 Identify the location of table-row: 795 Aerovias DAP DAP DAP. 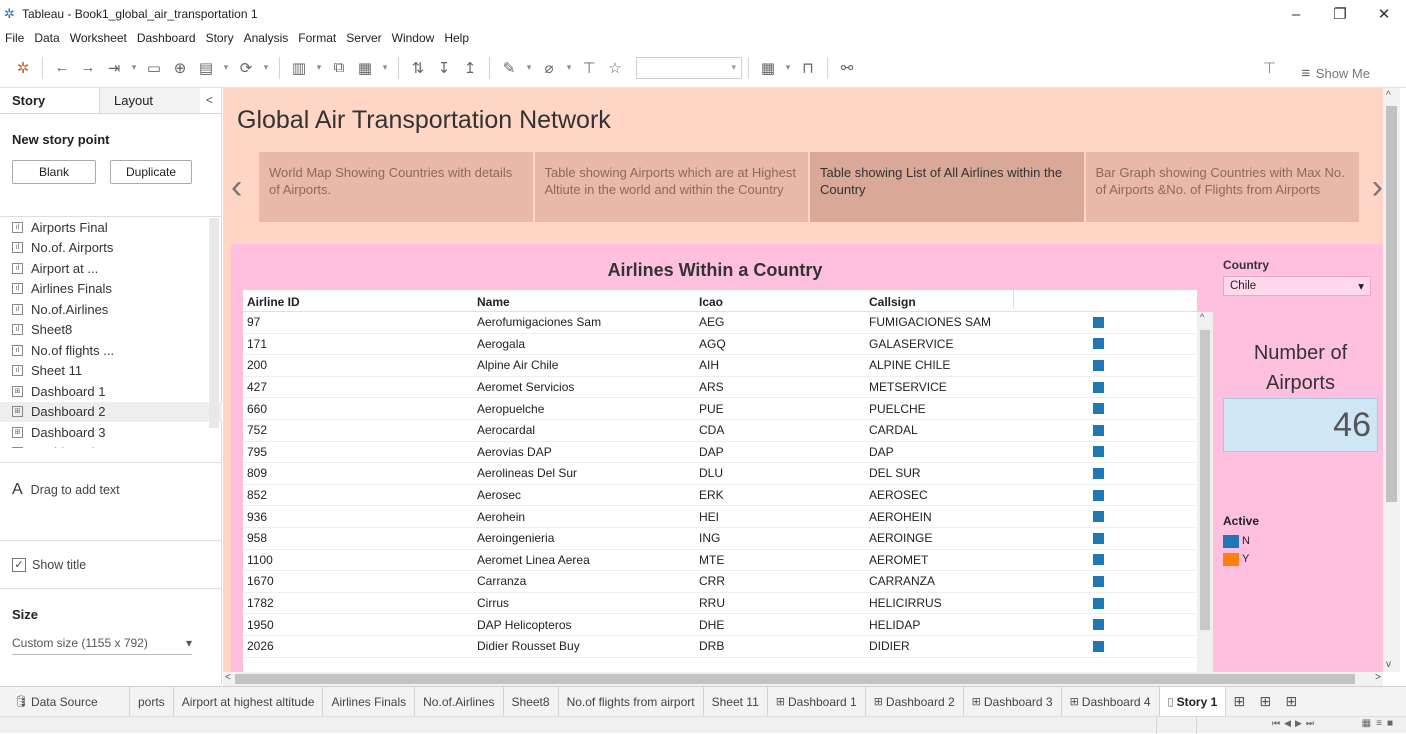
(720, 453).